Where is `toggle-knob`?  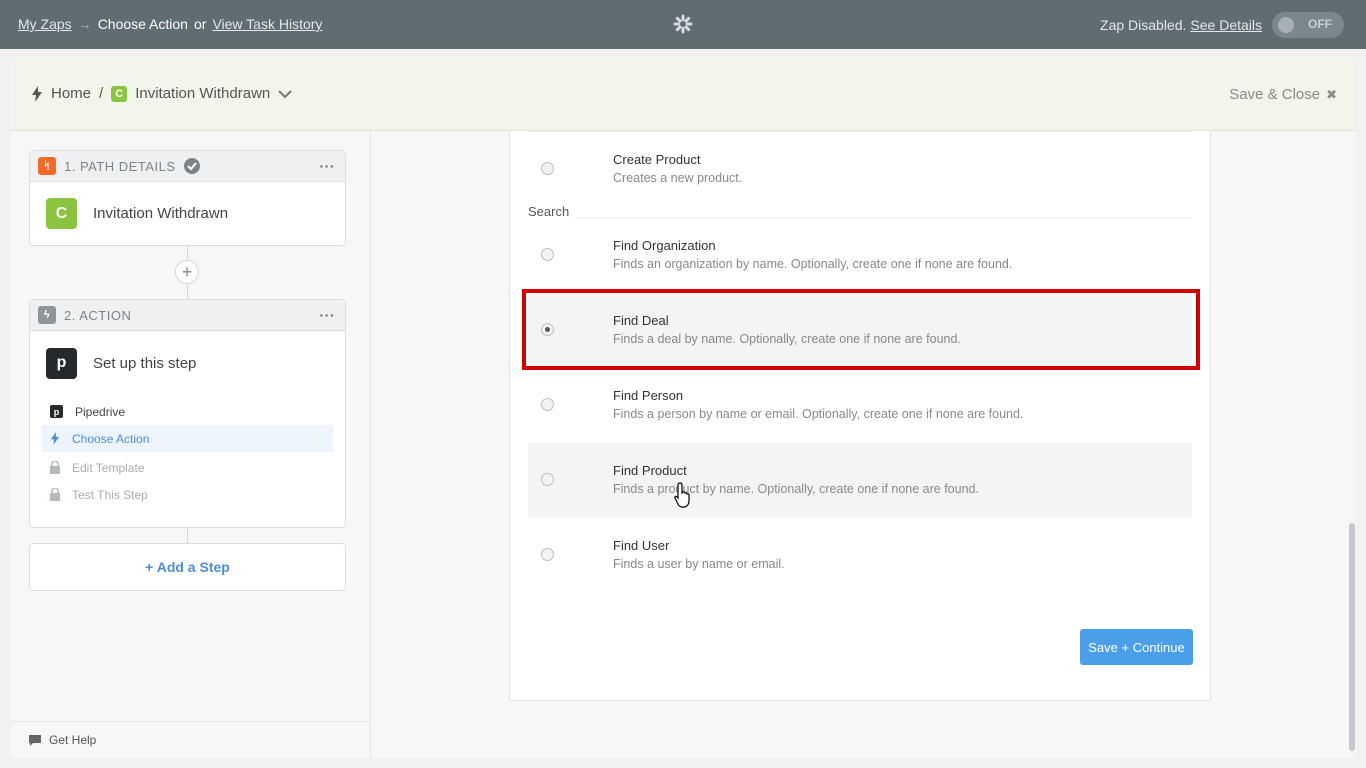
toggle-knob is located at coordinates (1286, 25).